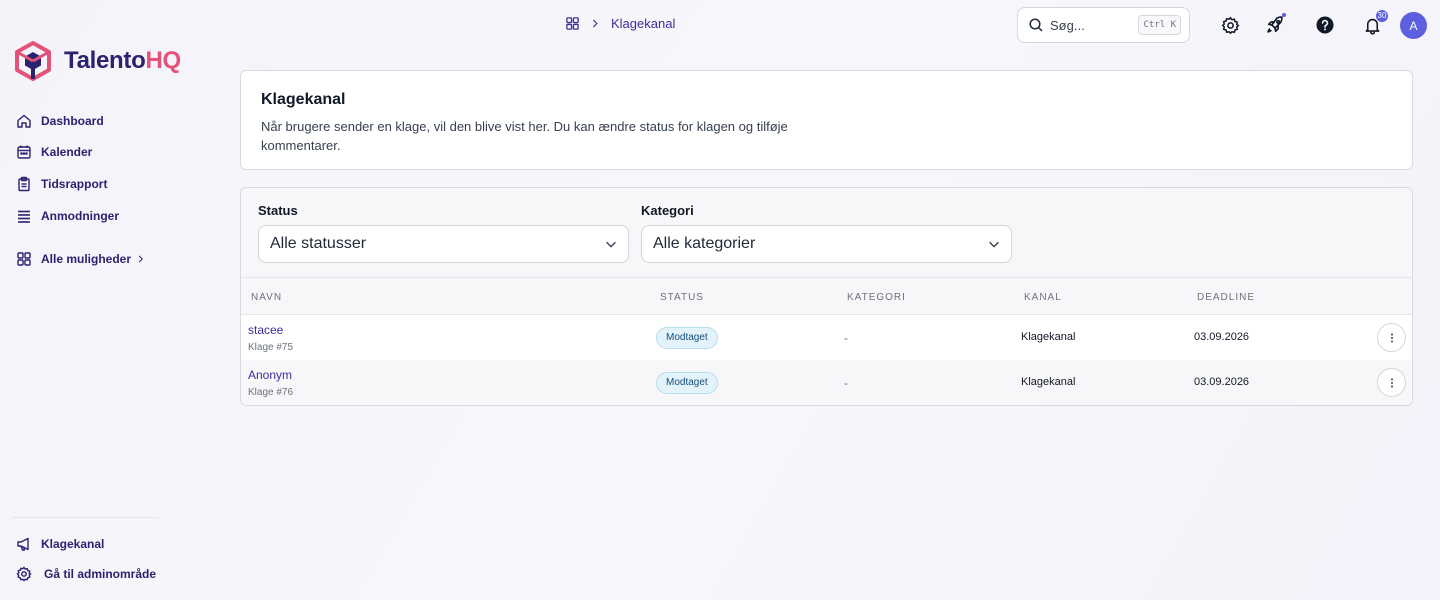 This screenshot has height=600, width=1440. What do you see at coordinates (80, 216) in the screenshot?
I see `sidebar-item-label: Anmodninger` at bounding box center [80, 216].